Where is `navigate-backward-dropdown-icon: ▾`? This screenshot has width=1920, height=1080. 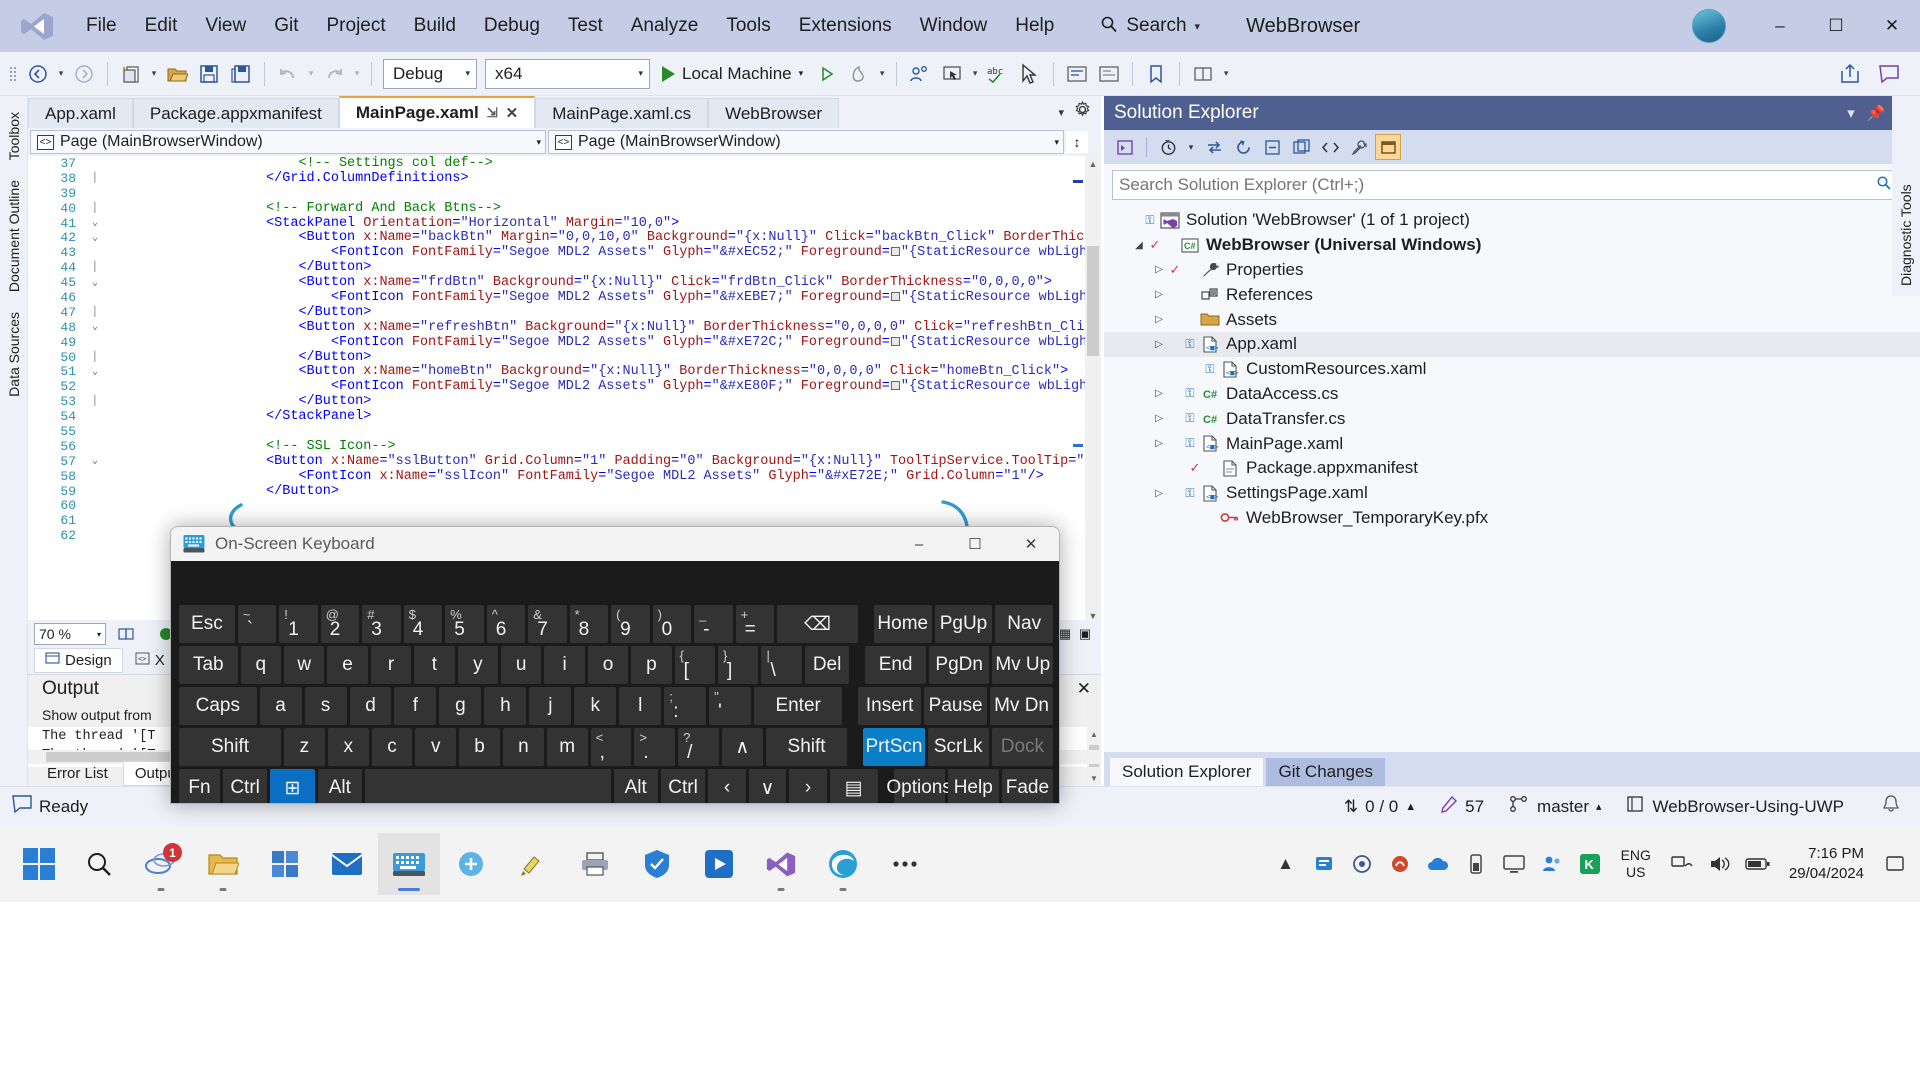 navigate-backward-dropdown-icon: ▾ is located at coordinates (61, 73).